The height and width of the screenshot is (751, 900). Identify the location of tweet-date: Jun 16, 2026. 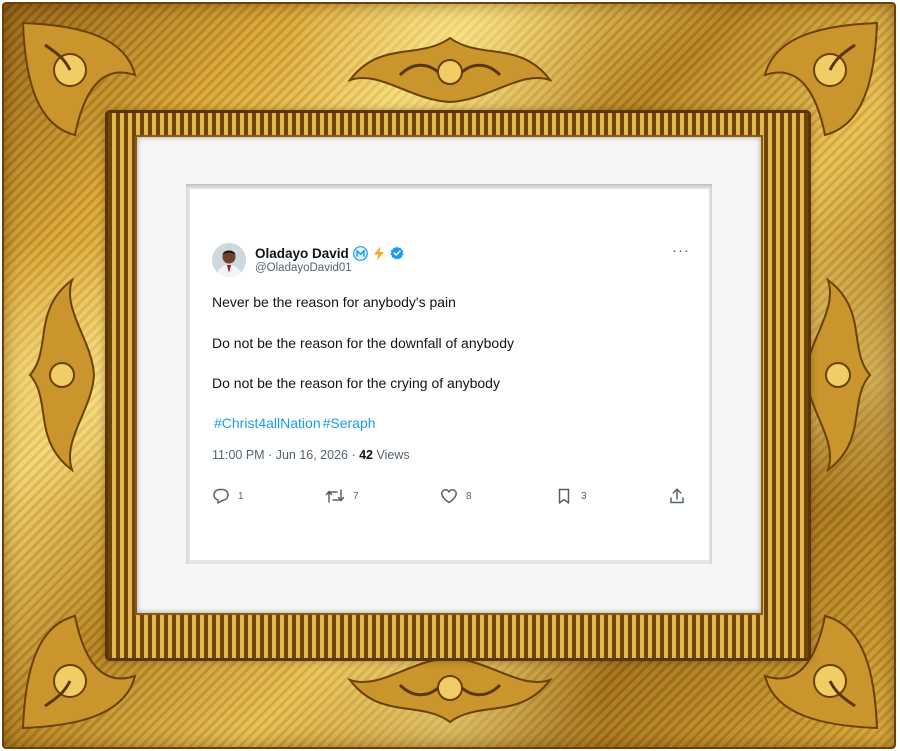
(312, 455).